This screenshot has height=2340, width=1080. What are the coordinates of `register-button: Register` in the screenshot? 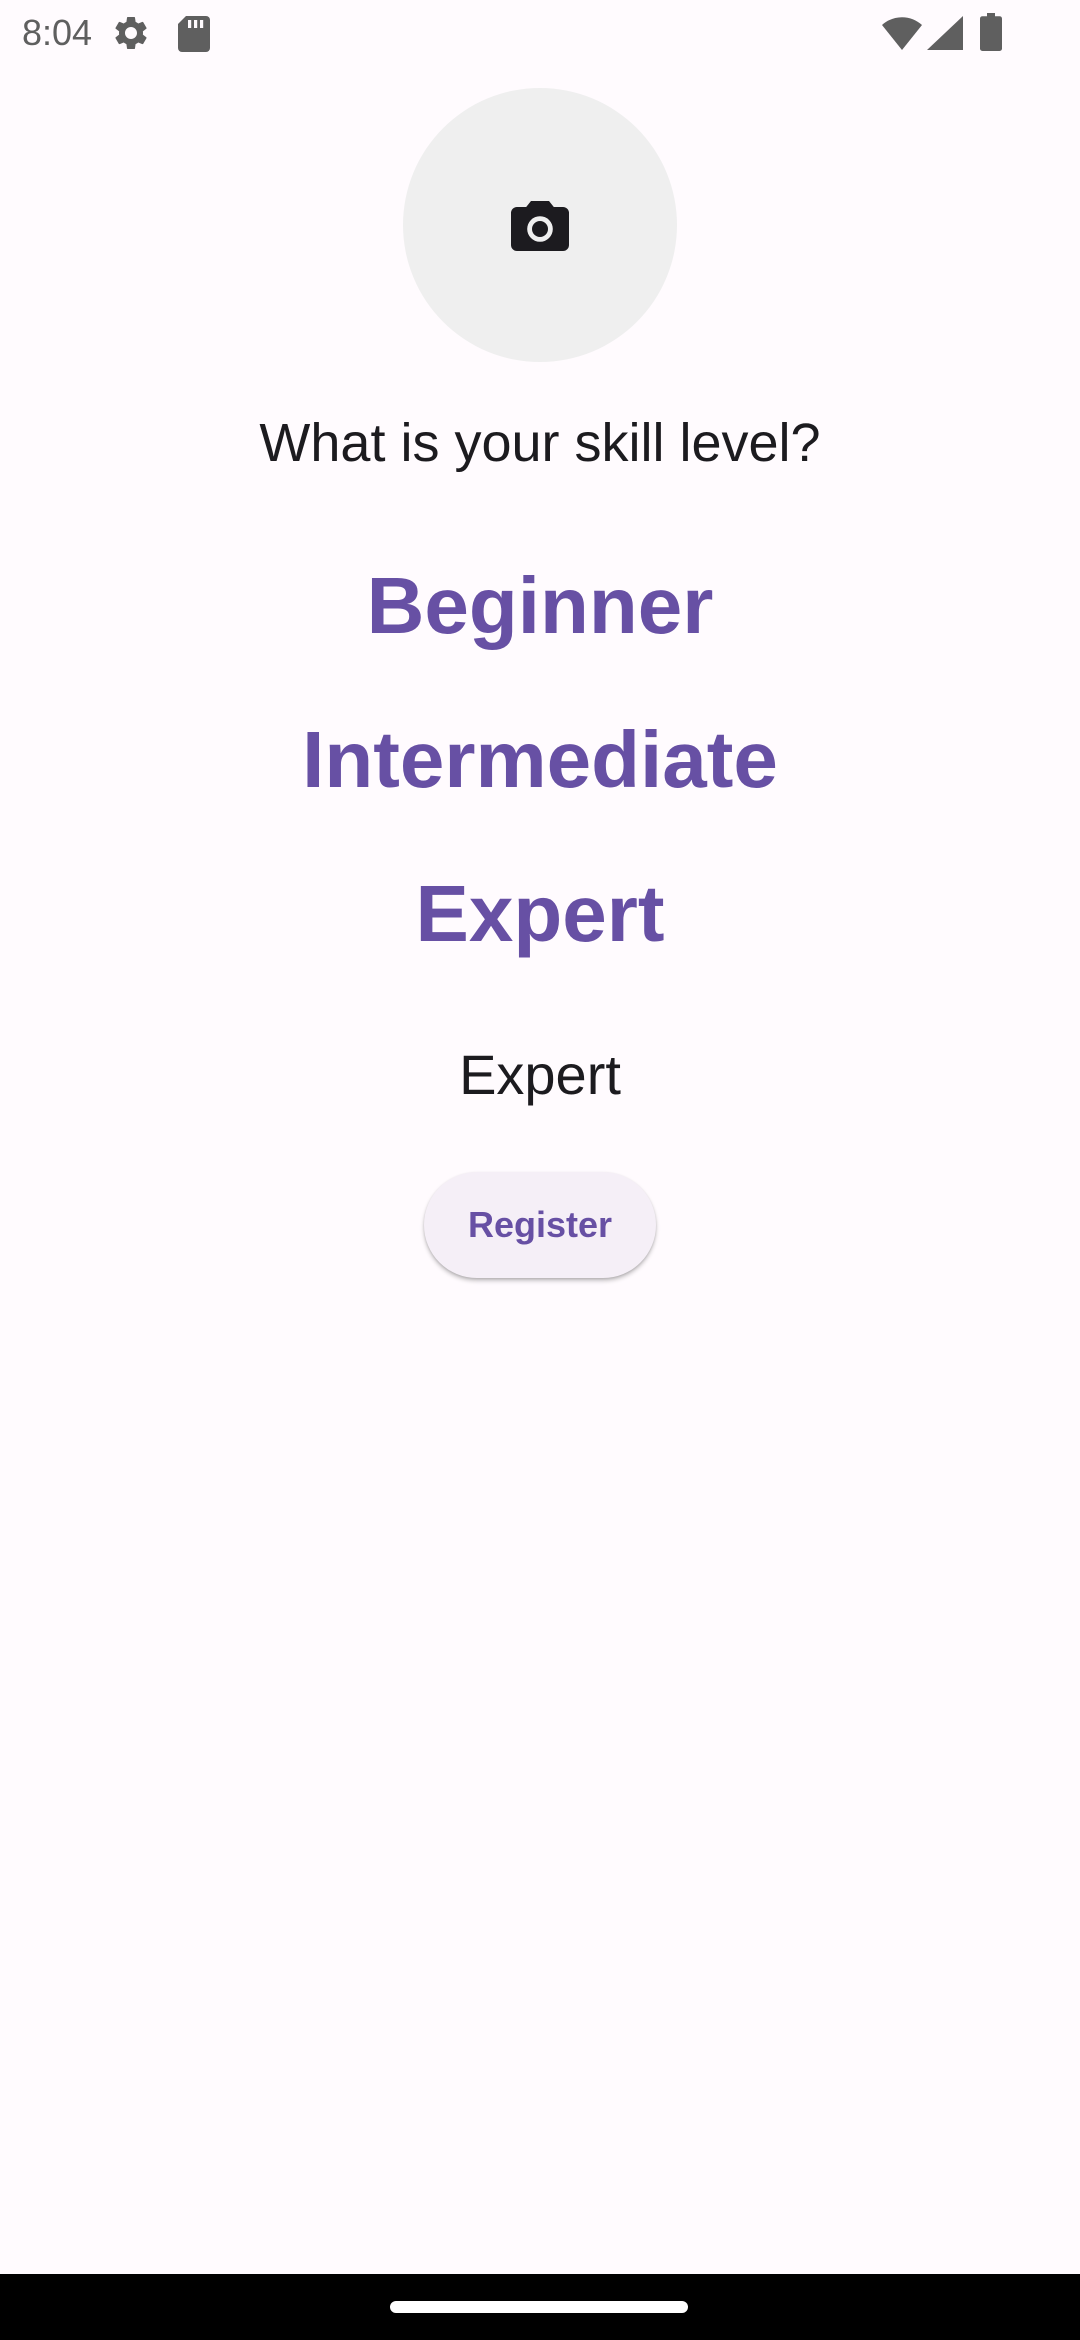 It's located at (540, 1225).